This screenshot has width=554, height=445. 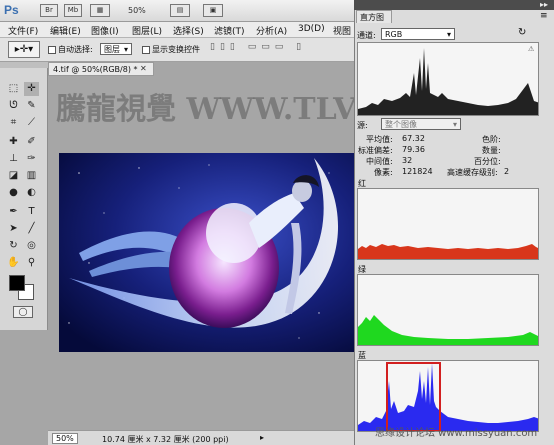 I want to click on panel-menu-icon: ≡, so click(x=544, y=16).